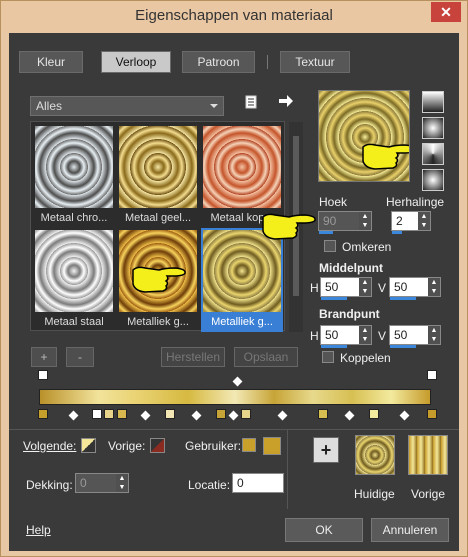 This screenshot has height=557, width=468. Describe the element at coordinates (334, 298) in the screenshot. I see `center-h-slider` at that location.